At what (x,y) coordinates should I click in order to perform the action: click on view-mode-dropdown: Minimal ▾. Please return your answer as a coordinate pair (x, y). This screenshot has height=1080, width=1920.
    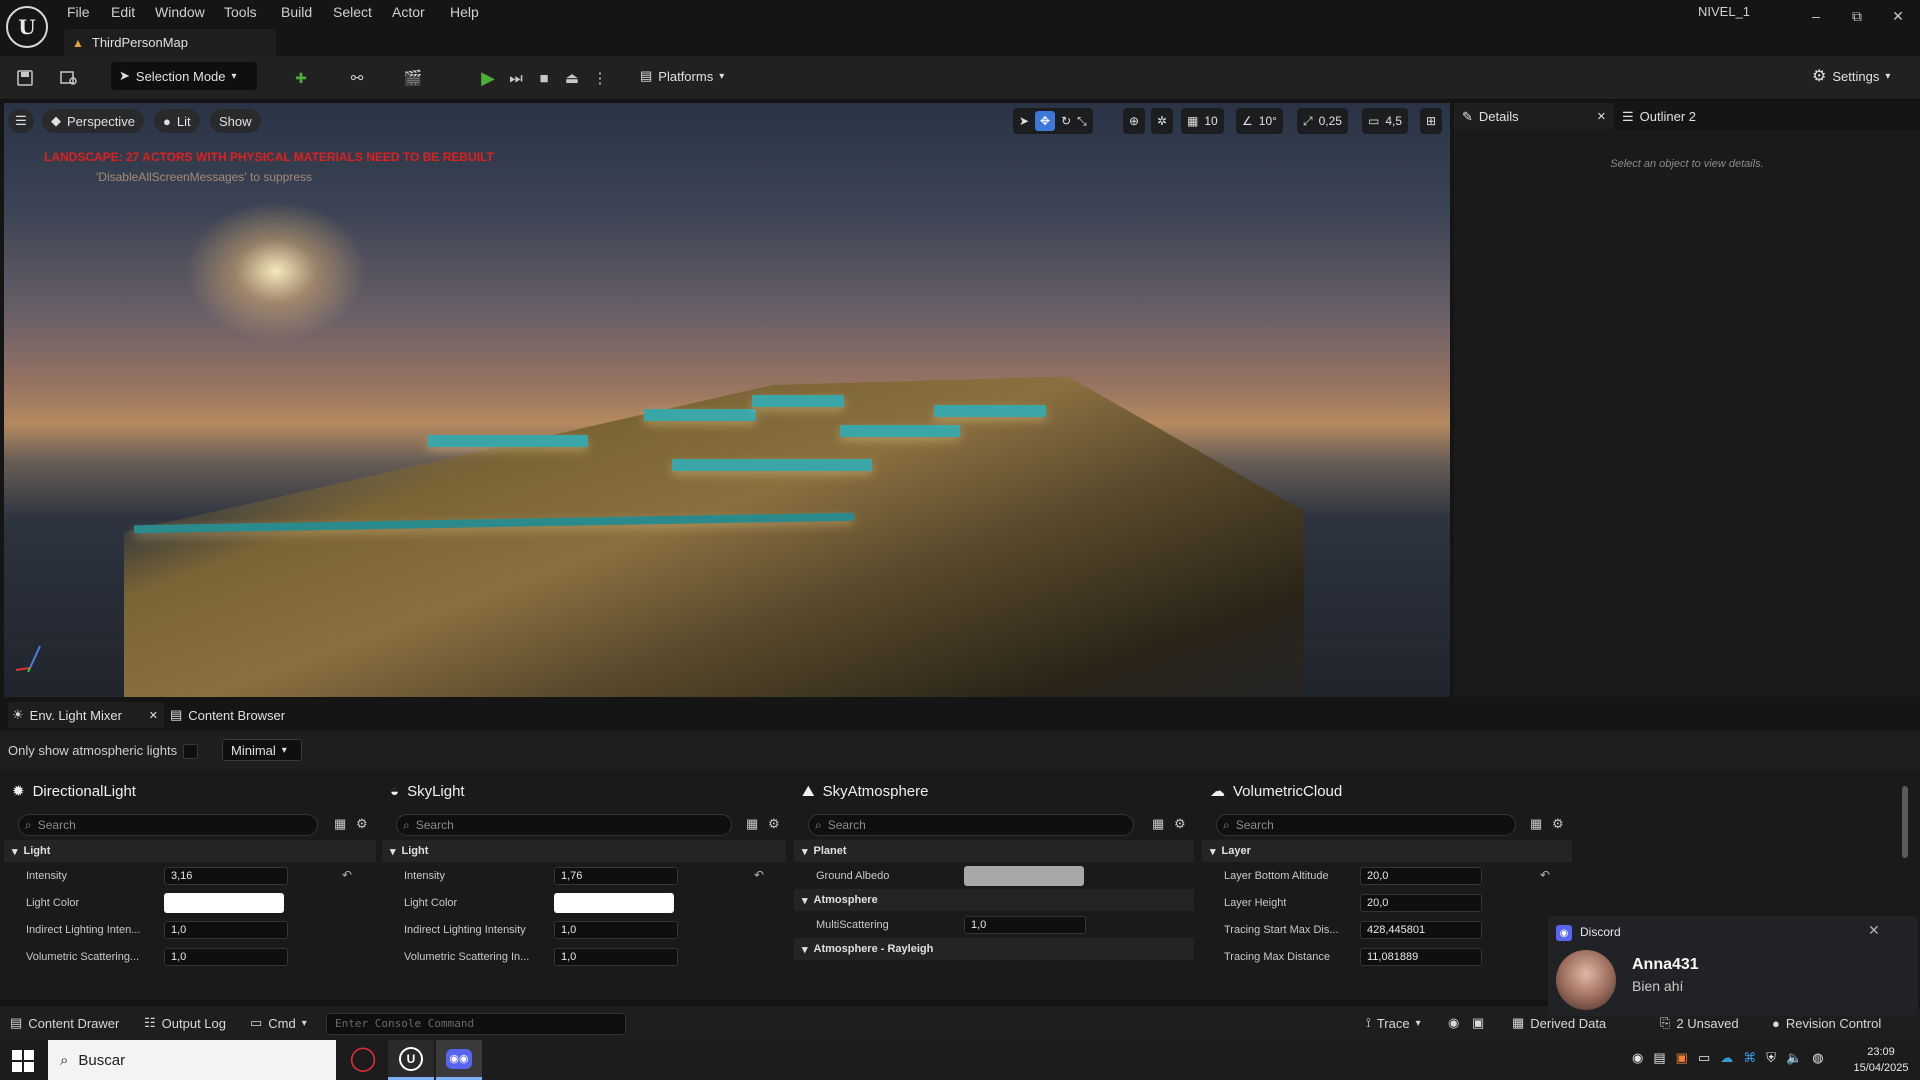
    Looking at the image, I should click on (262, 750).